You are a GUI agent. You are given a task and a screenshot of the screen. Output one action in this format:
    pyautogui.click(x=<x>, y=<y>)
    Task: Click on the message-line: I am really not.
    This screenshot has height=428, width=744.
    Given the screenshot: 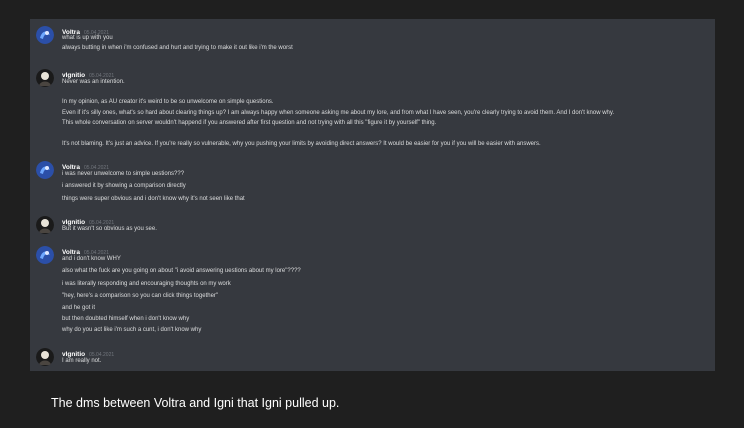 What is the action you would take?
    pyautogui.click(x=82, y=361)
    